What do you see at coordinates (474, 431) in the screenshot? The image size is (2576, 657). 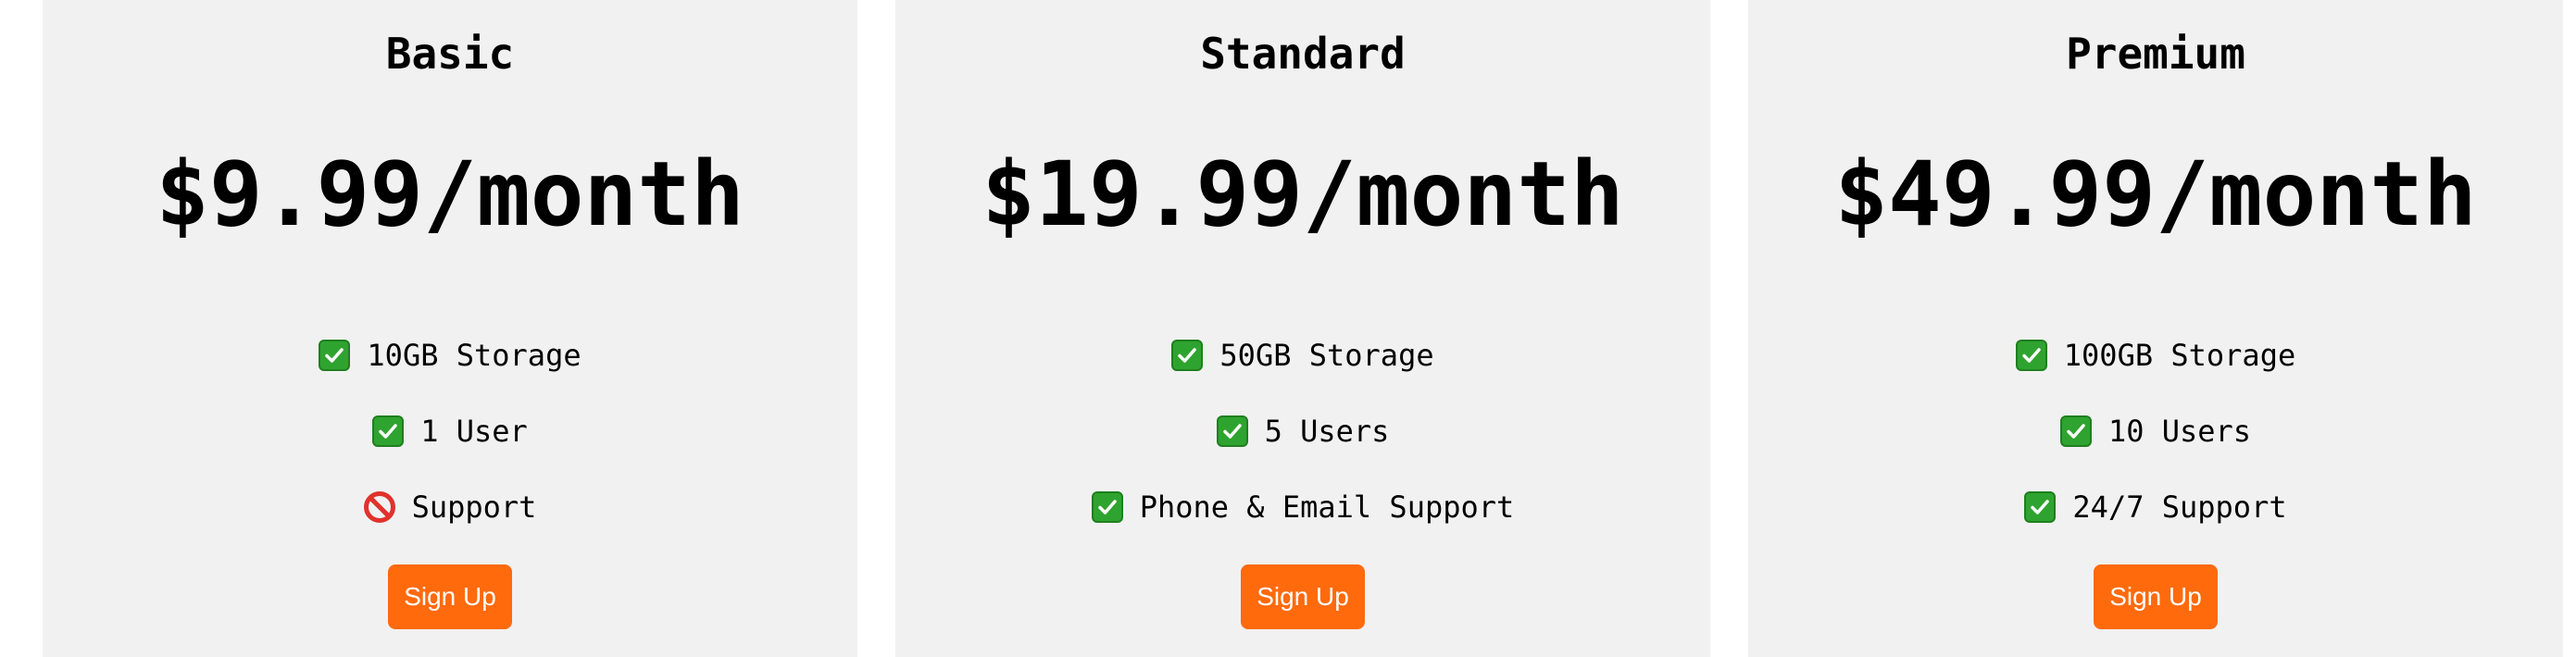 I see `feature-text: 1 User` at bounding box center [474, 431].